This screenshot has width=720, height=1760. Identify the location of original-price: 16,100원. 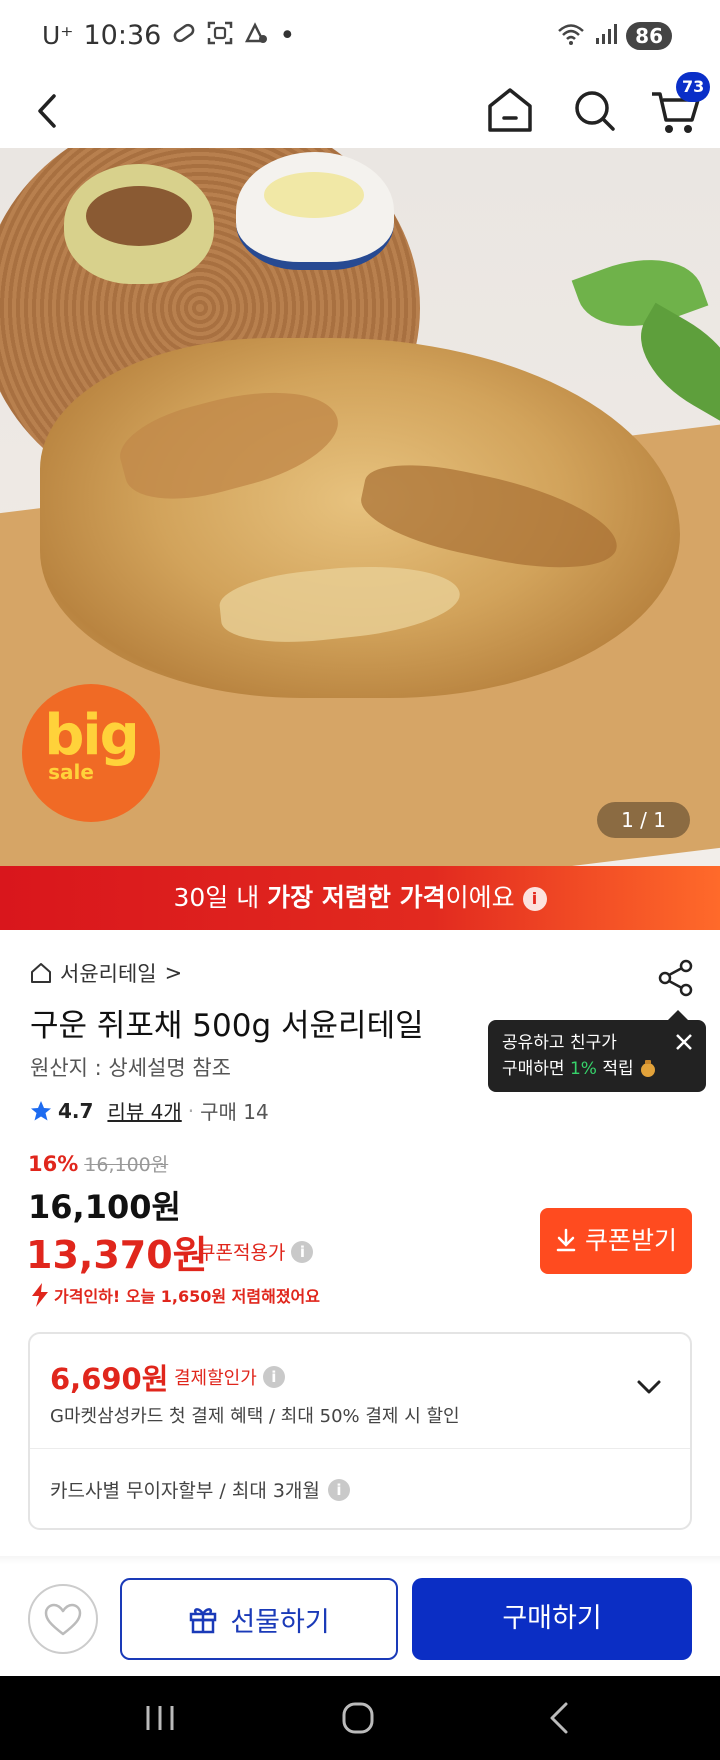
(126, 1165).